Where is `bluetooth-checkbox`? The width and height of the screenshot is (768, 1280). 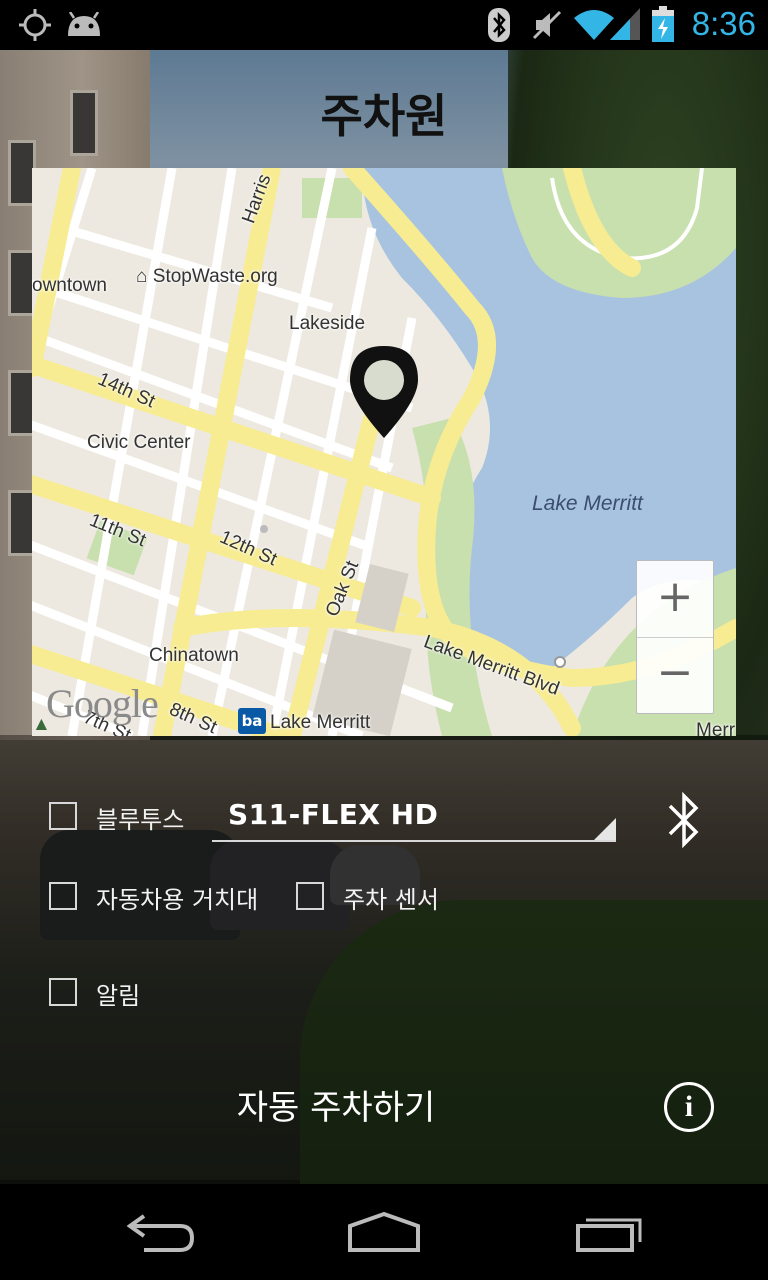 bluetooth-checkbox is located at coordinates (63, 816).